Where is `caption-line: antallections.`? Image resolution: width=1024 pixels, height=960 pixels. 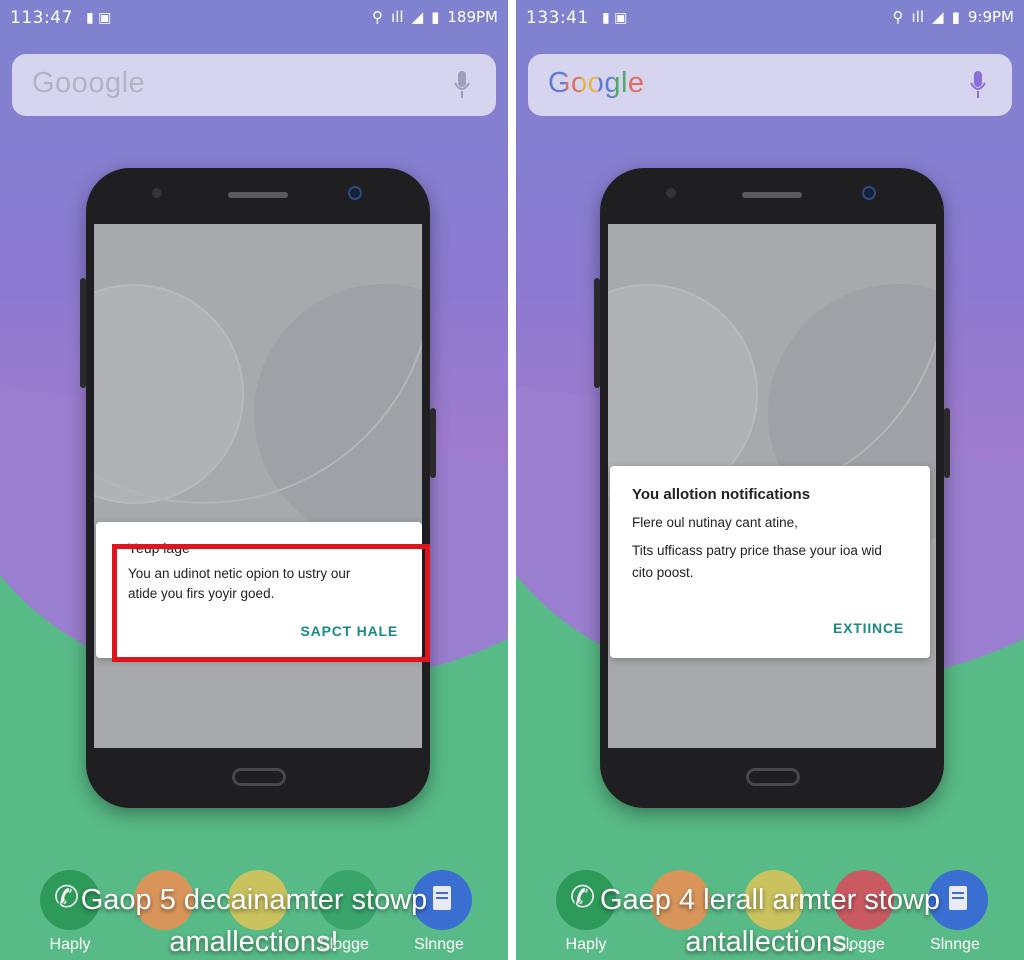 caption-line: antallections. is located at coordinates (770, 942).